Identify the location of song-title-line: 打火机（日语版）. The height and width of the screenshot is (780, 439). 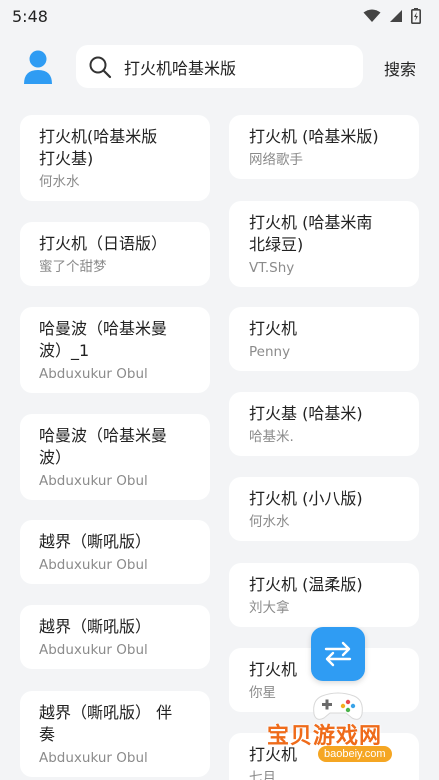
(103, 243).